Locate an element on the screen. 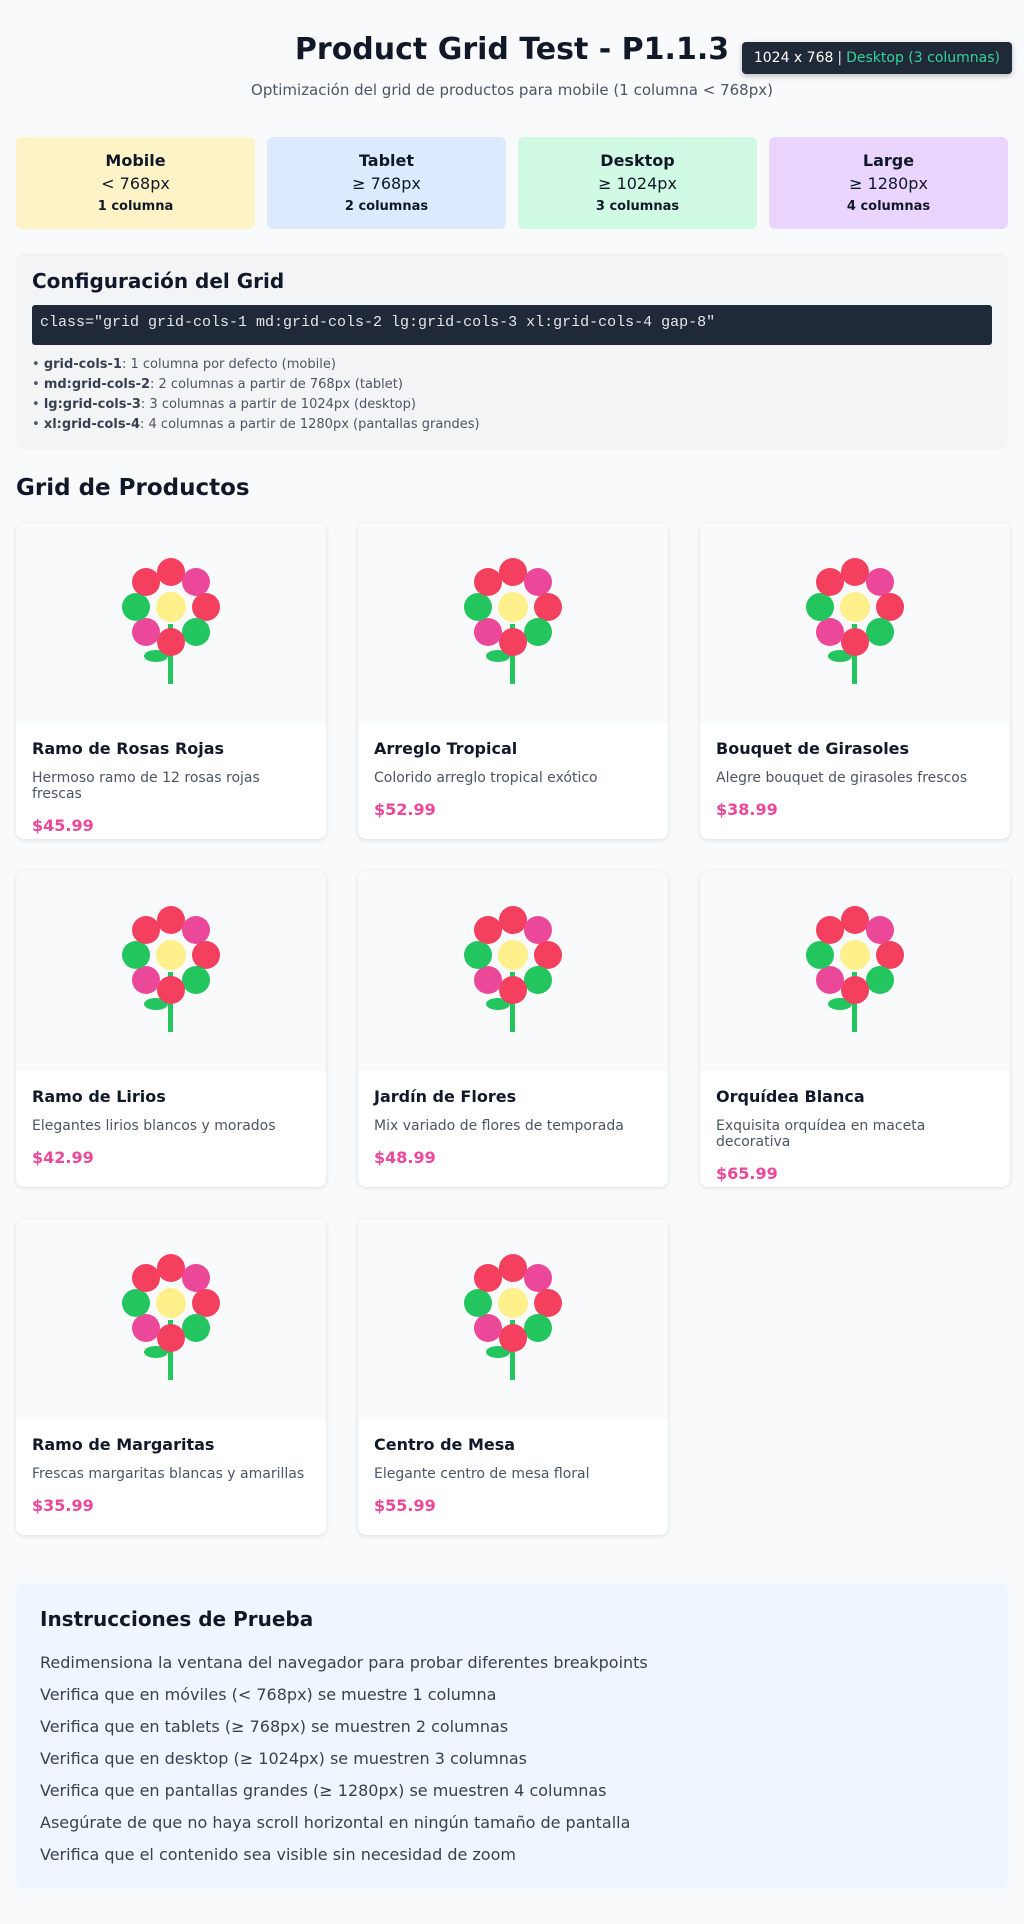 The height and width of the screenshot is (1924, 1024). breakpoint-range: ≥ 768px is located at coordinates (386, 183).